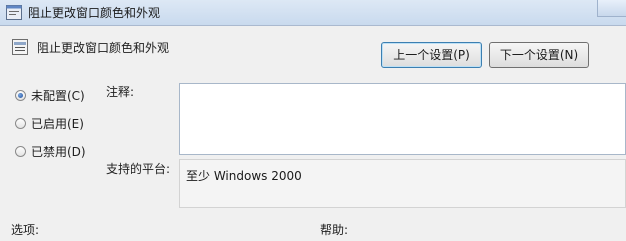 This screenshot has width=626, height=241. Describe the element at coordinates (57, 123) in the screenshot. I see `radio-label: 已启用(E)` at that location.